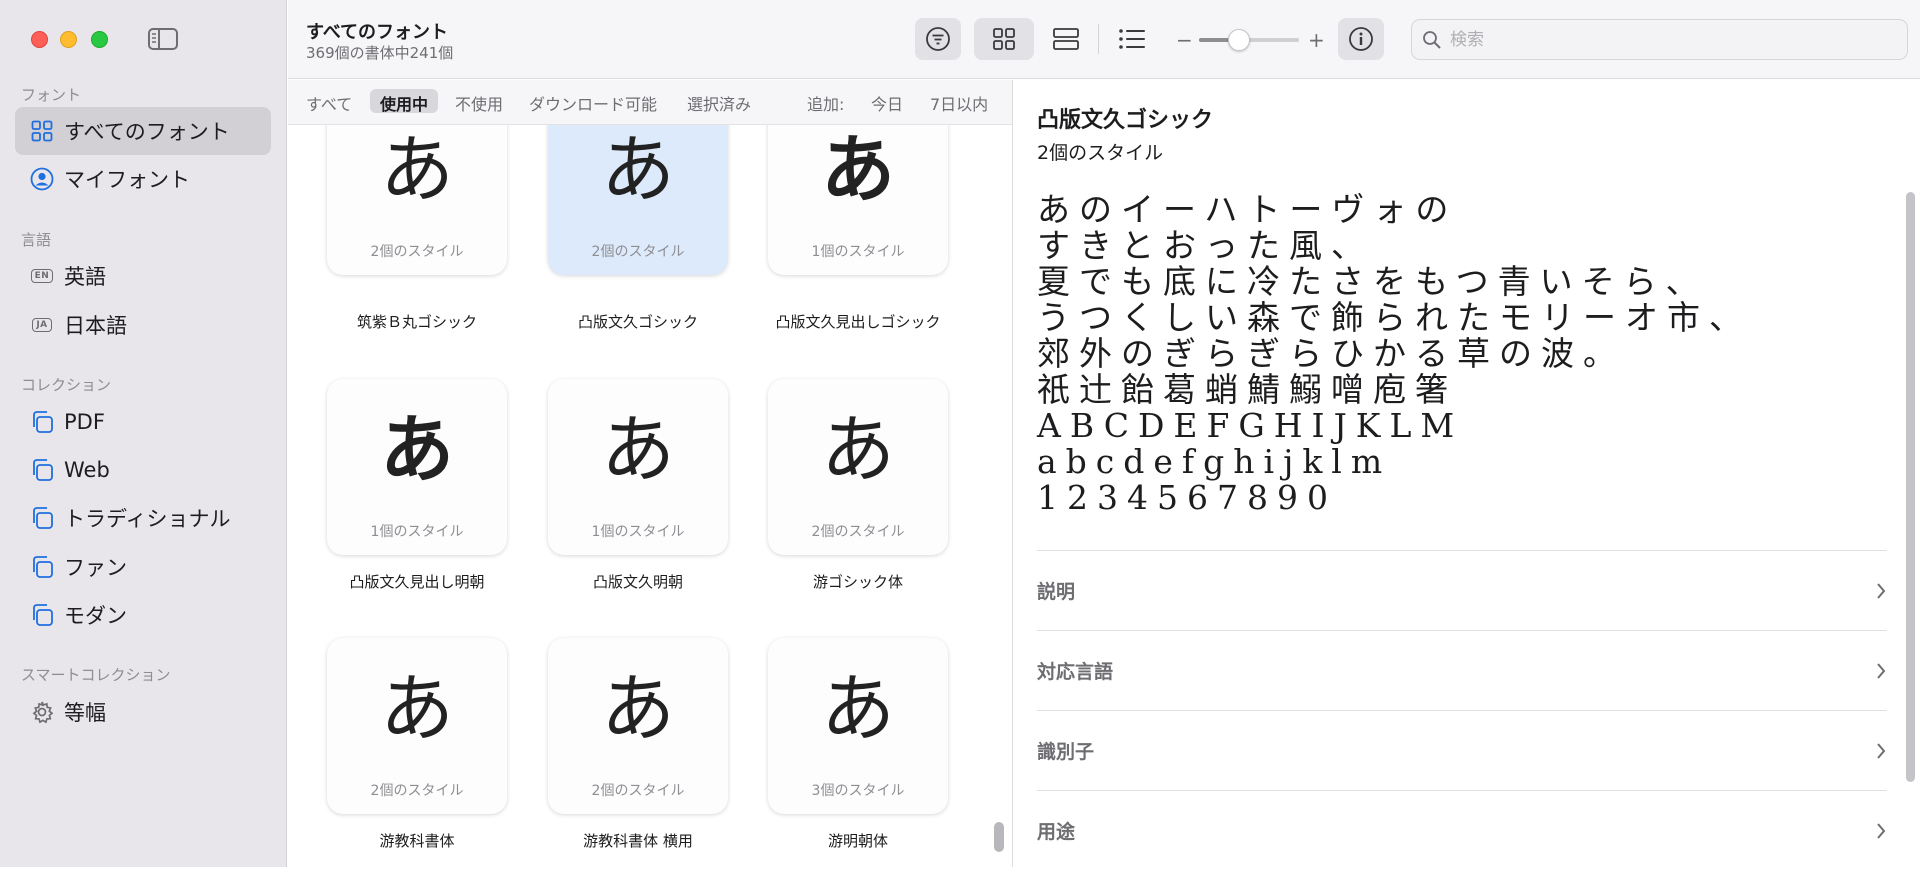  I want to click on filter-not-in-use: 不使用, so click(479, 101).